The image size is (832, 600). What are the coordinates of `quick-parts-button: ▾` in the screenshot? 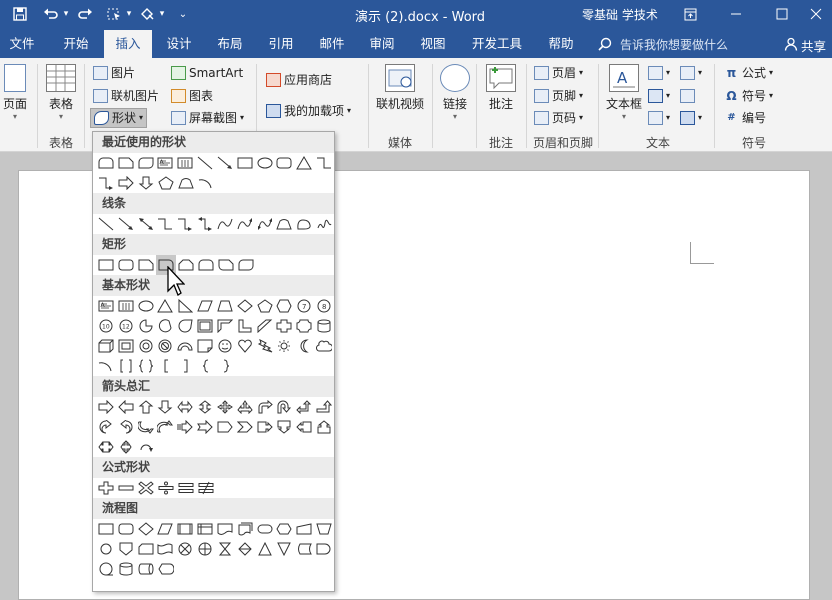 It's located at (659, 73).